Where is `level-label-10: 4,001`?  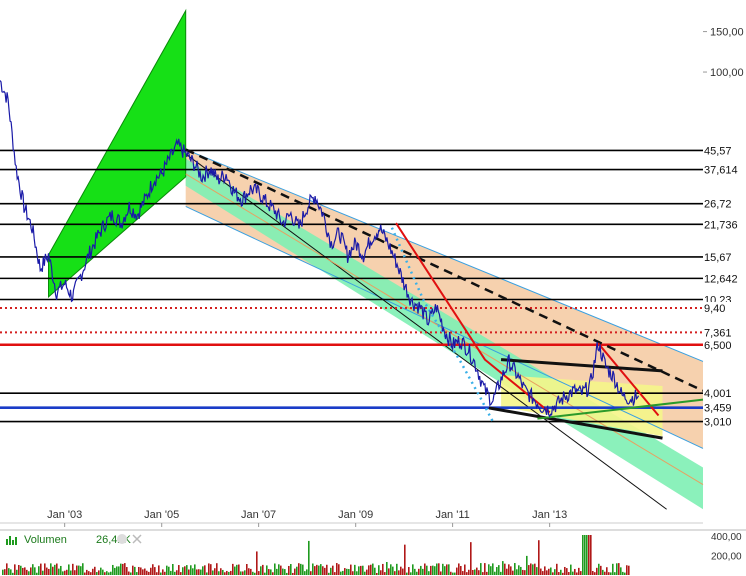
level-label-10: 4,001 is located at coordinates (718, 394).